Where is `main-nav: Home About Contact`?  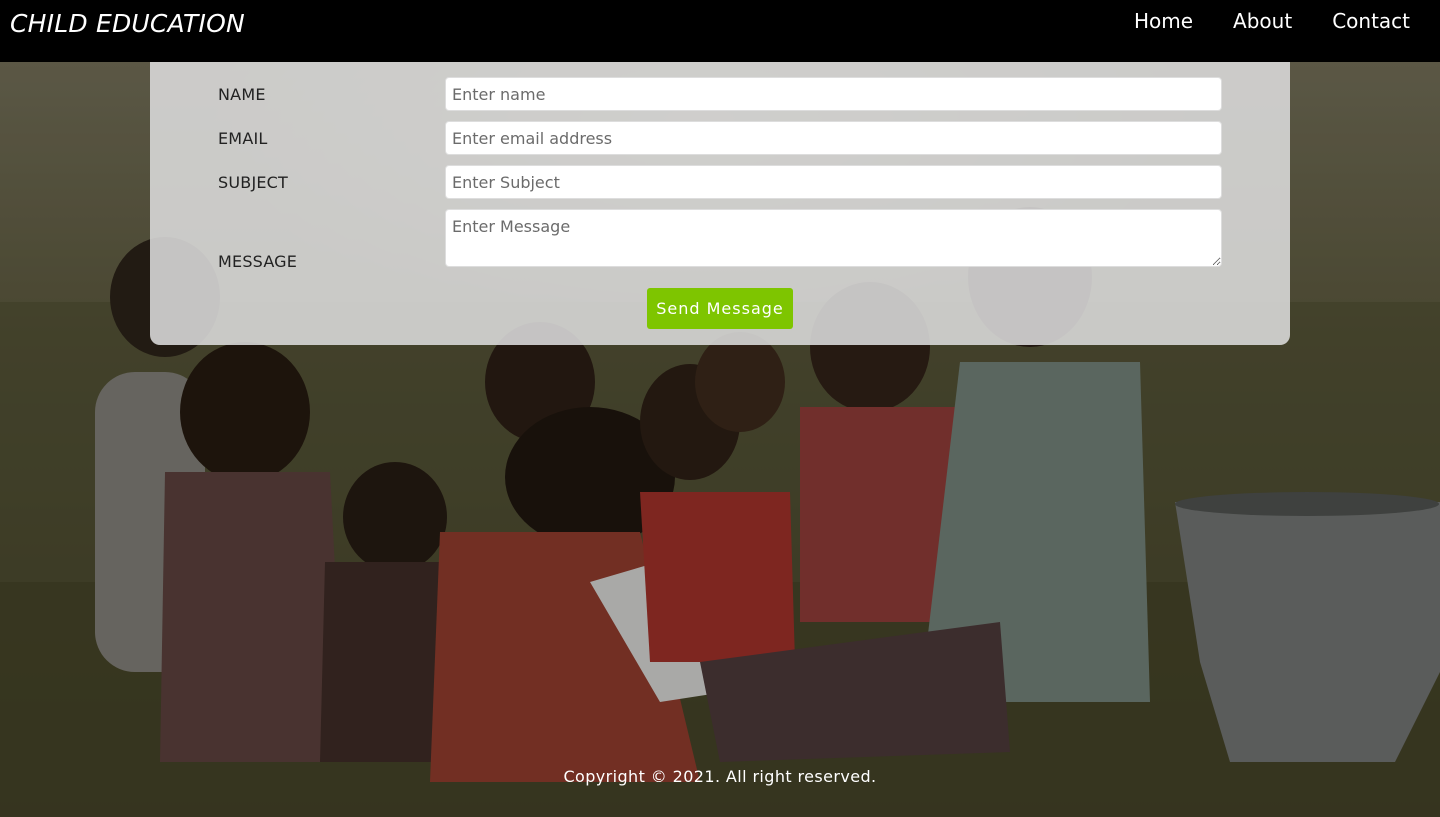
main-nav: Home About Contact is located at coordinates (1272, 21).